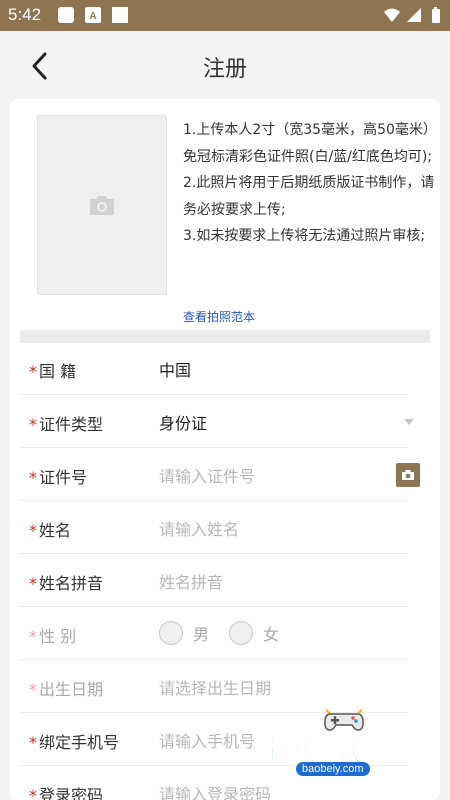  Describe the element at coordinates (241, 633) in the screenshot. I see `gender-female-radio` at that location.